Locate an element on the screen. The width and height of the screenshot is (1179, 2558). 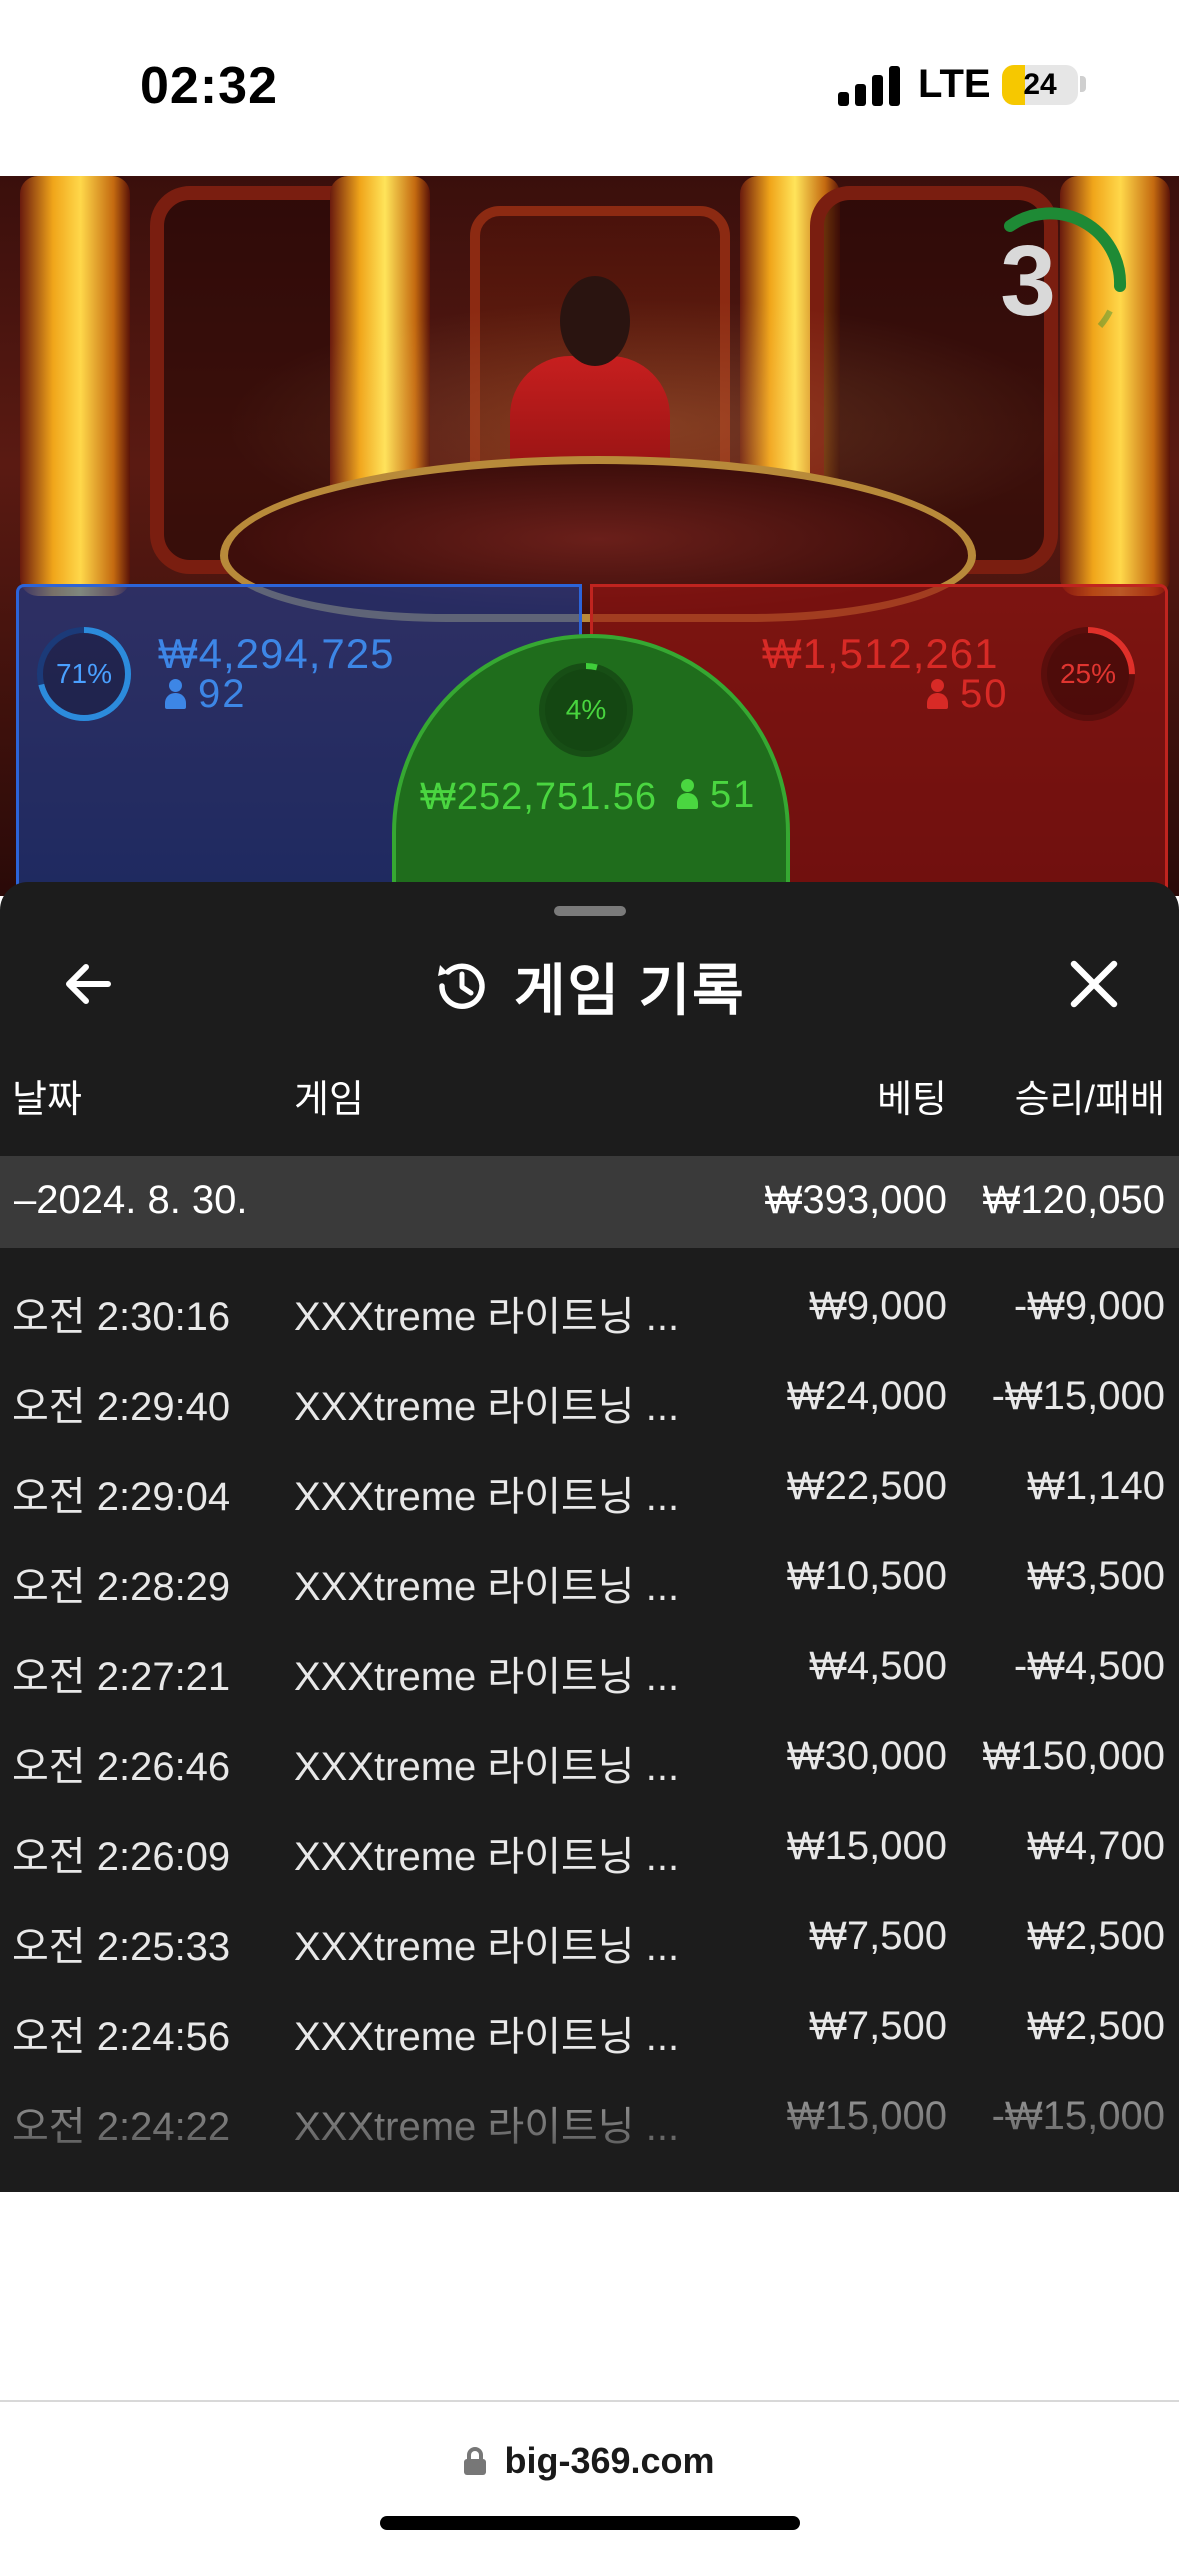
player-count: 92 is located at coordinates (205, 694).